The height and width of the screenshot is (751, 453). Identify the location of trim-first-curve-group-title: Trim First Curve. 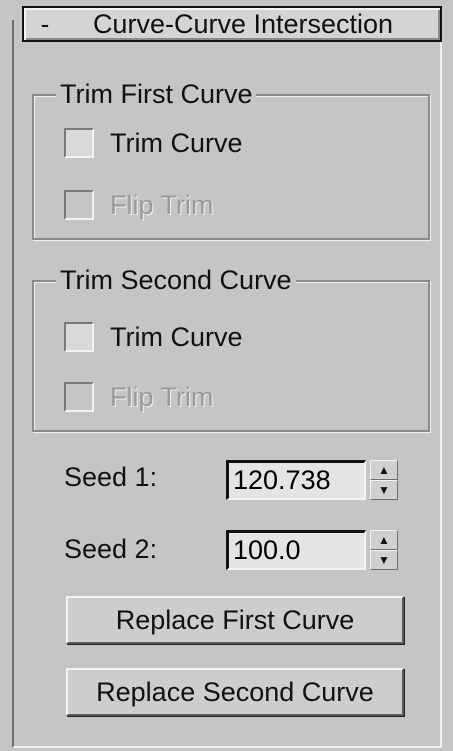
(156, 94).